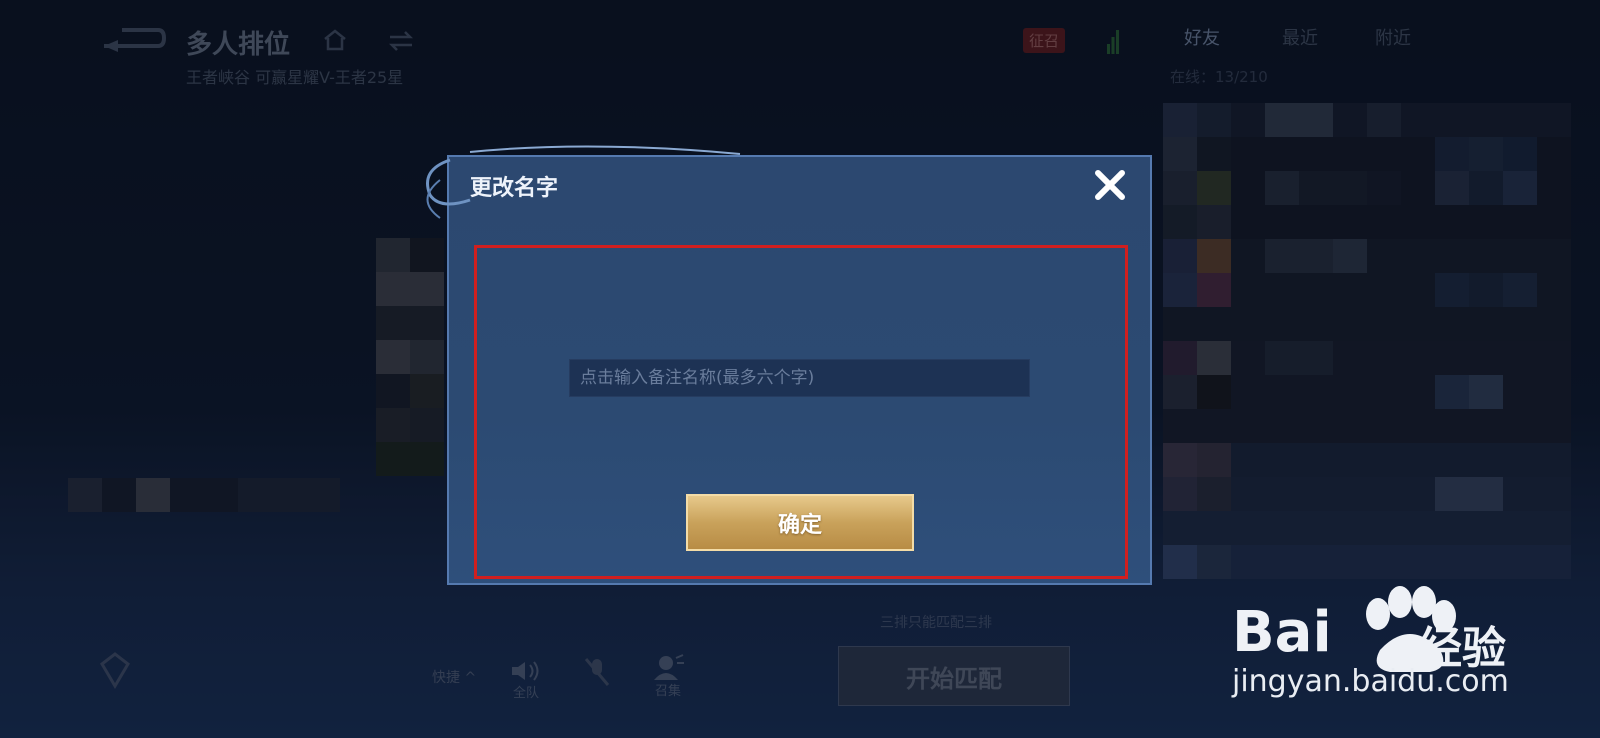 The image size is (1600, 738). What do you see at coordinates (800, 522) in the screenshot?
I see `confirm-button: 确定` at bounding box center [800, 522].